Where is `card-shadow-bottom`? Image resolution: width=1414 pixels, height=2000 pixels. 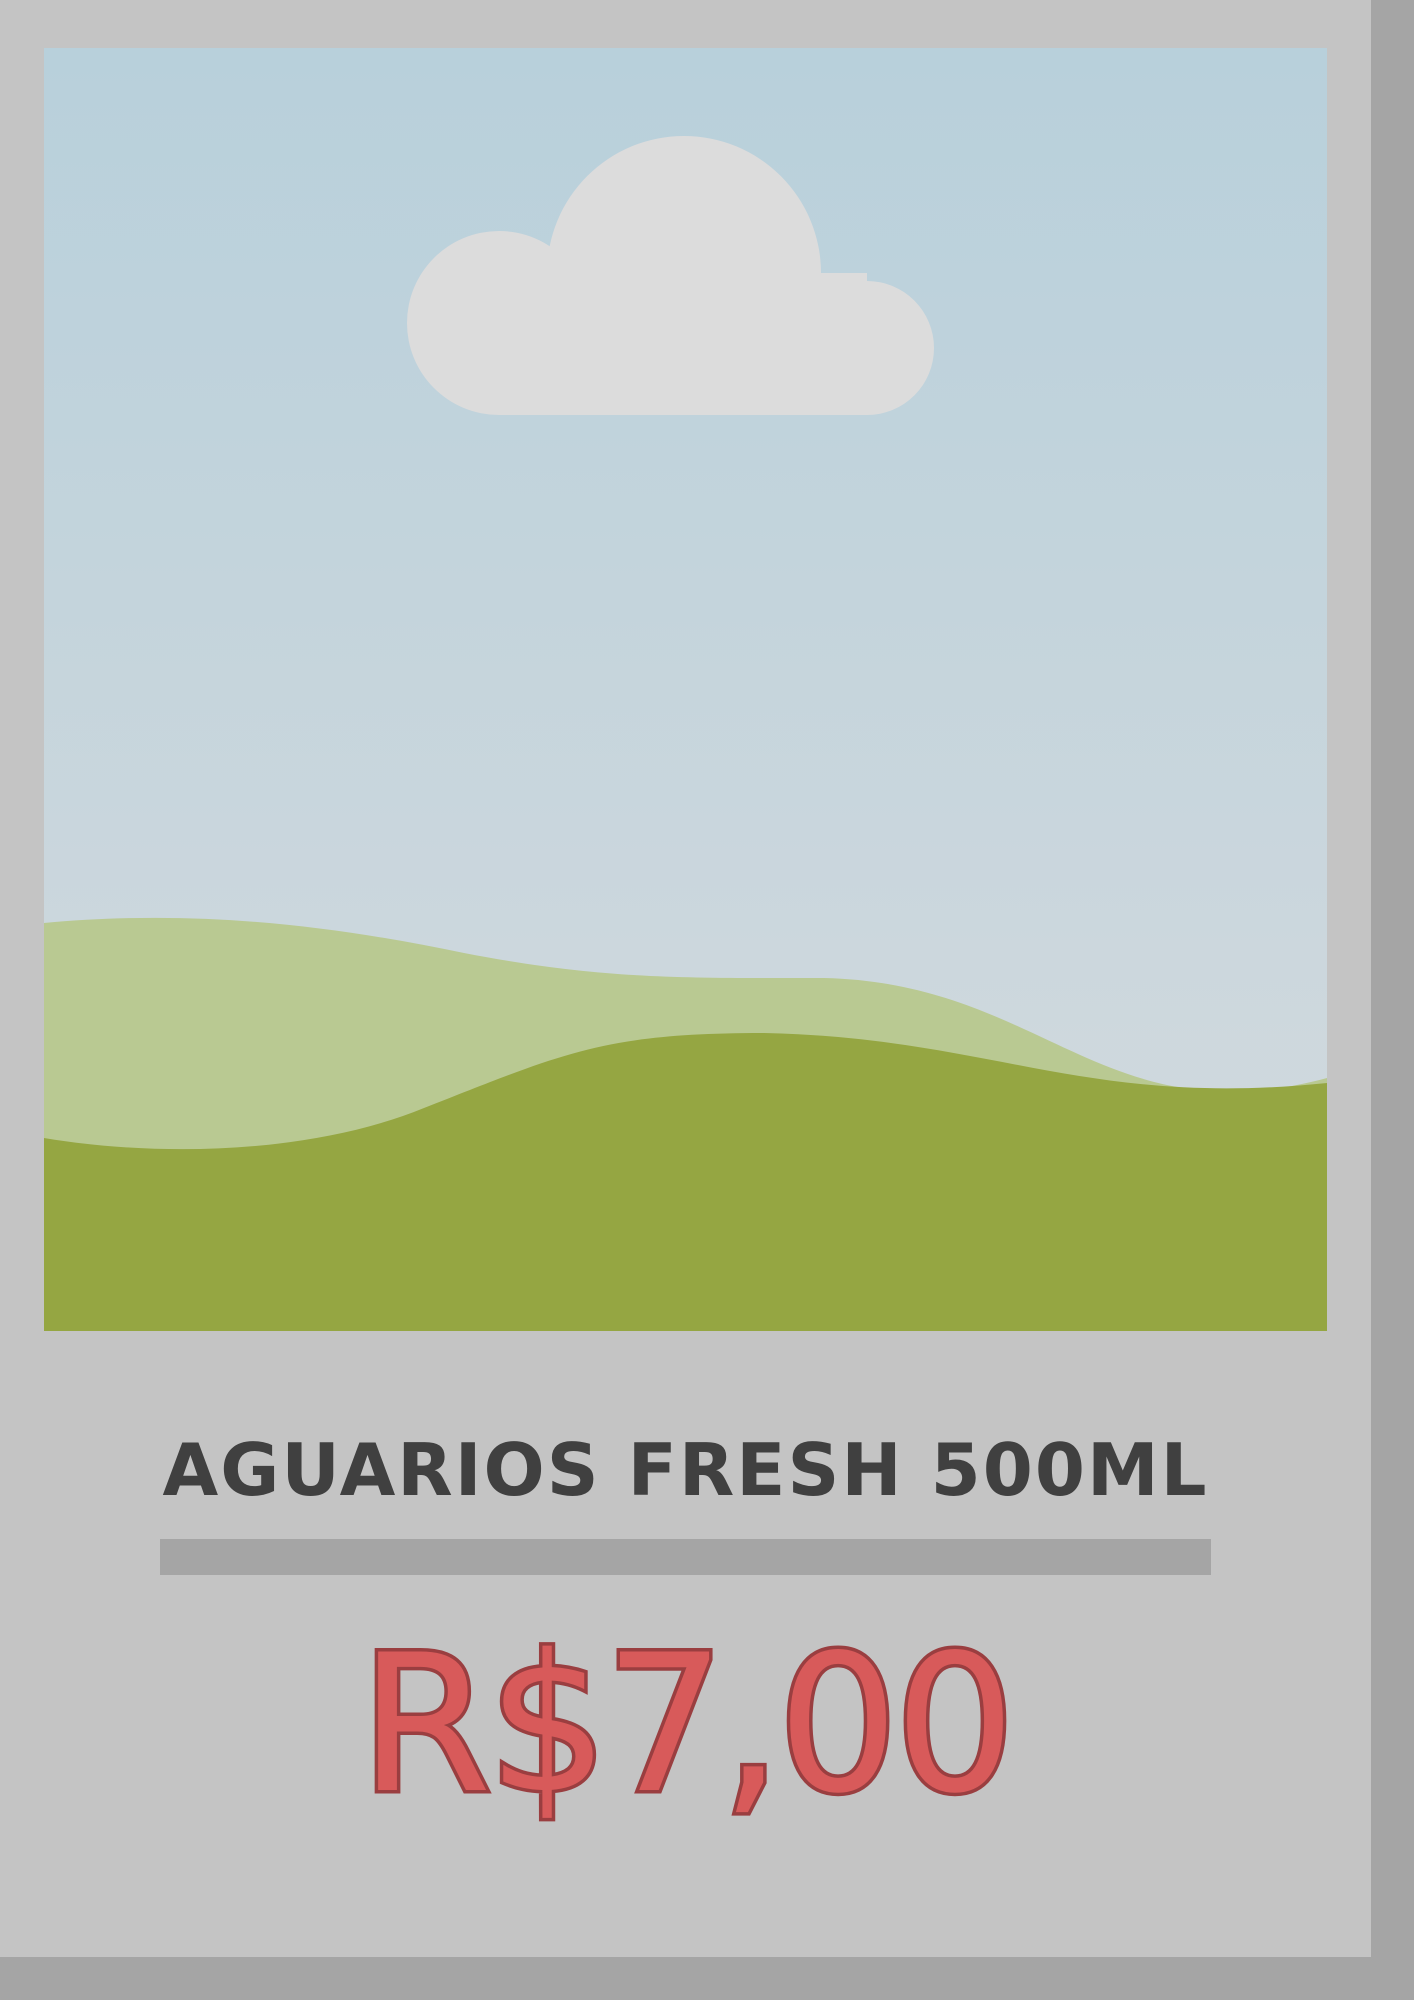 card-shadow-bottom is located at coordinates (707, 1978).